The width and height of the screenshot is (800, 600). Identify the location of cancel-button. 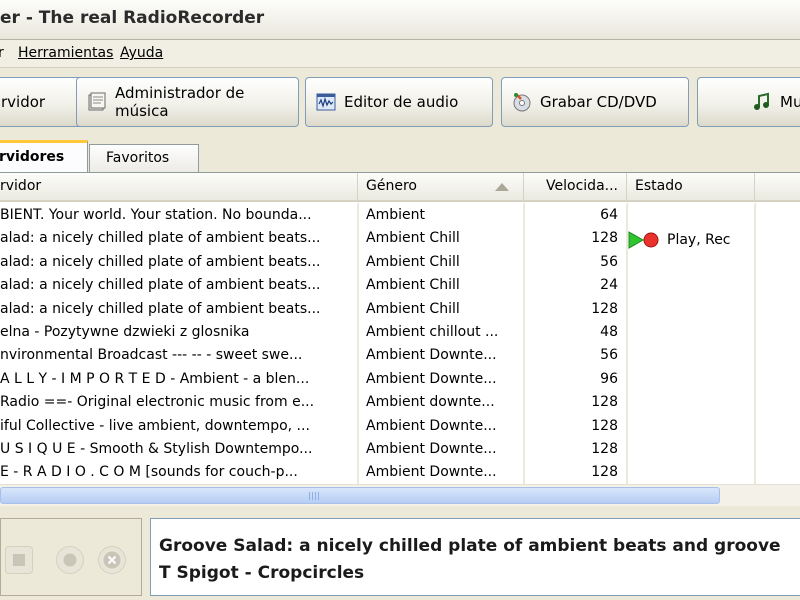
(112, 560).